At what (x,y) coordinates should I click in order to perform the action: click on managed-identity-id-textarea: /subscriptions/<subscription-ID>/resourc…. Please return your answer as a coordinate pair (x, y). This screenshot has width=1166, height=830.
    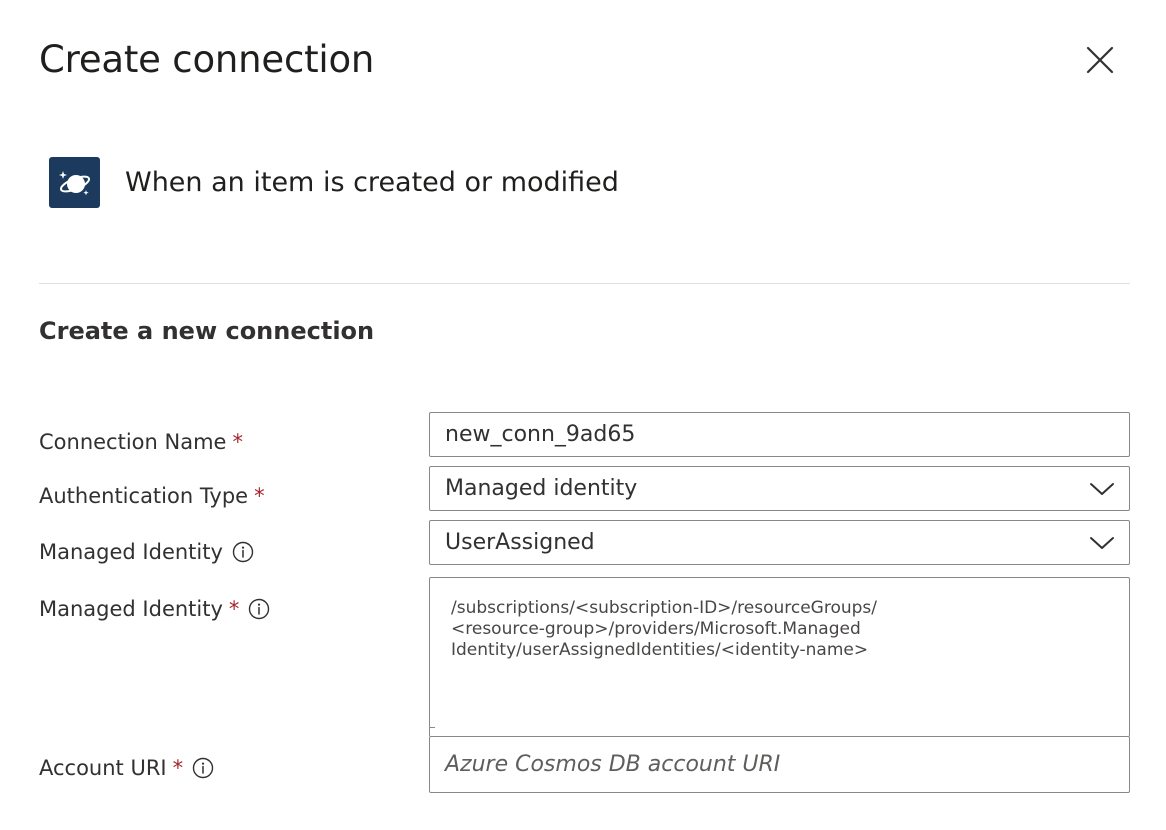
    Looking at the image, I should click on (779, 657).